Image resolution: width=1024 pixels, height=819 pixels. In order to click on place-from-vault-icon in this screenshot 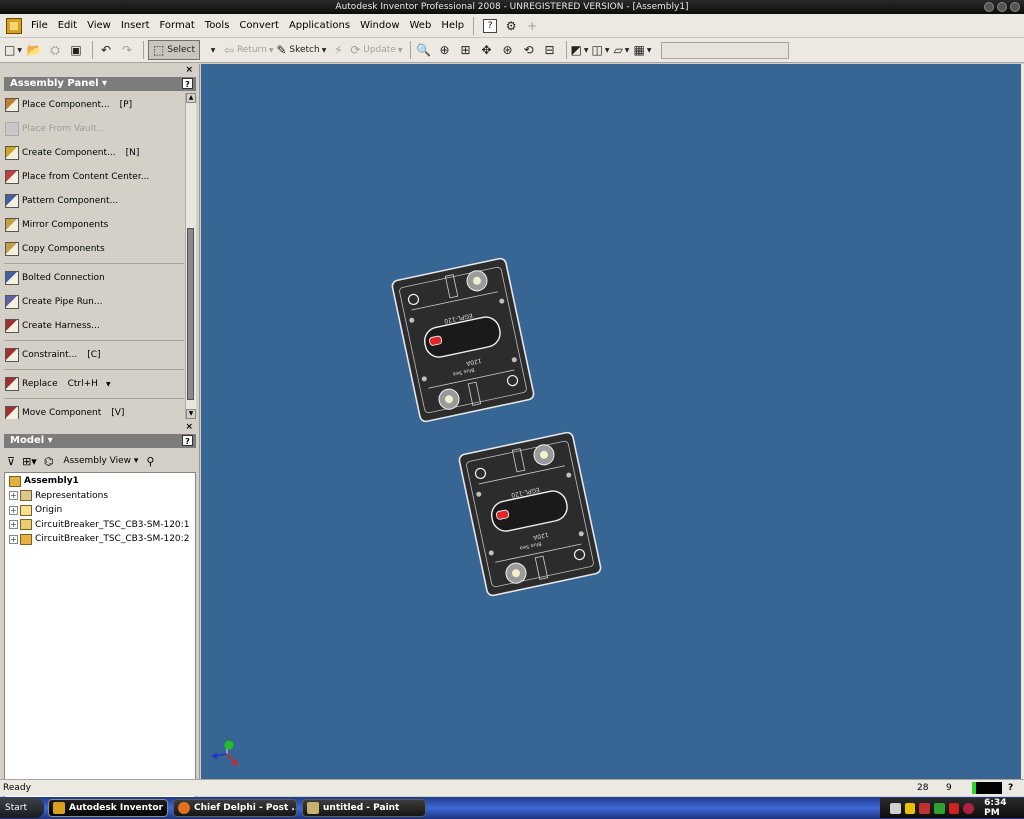, I will do `click(12, 129)`.